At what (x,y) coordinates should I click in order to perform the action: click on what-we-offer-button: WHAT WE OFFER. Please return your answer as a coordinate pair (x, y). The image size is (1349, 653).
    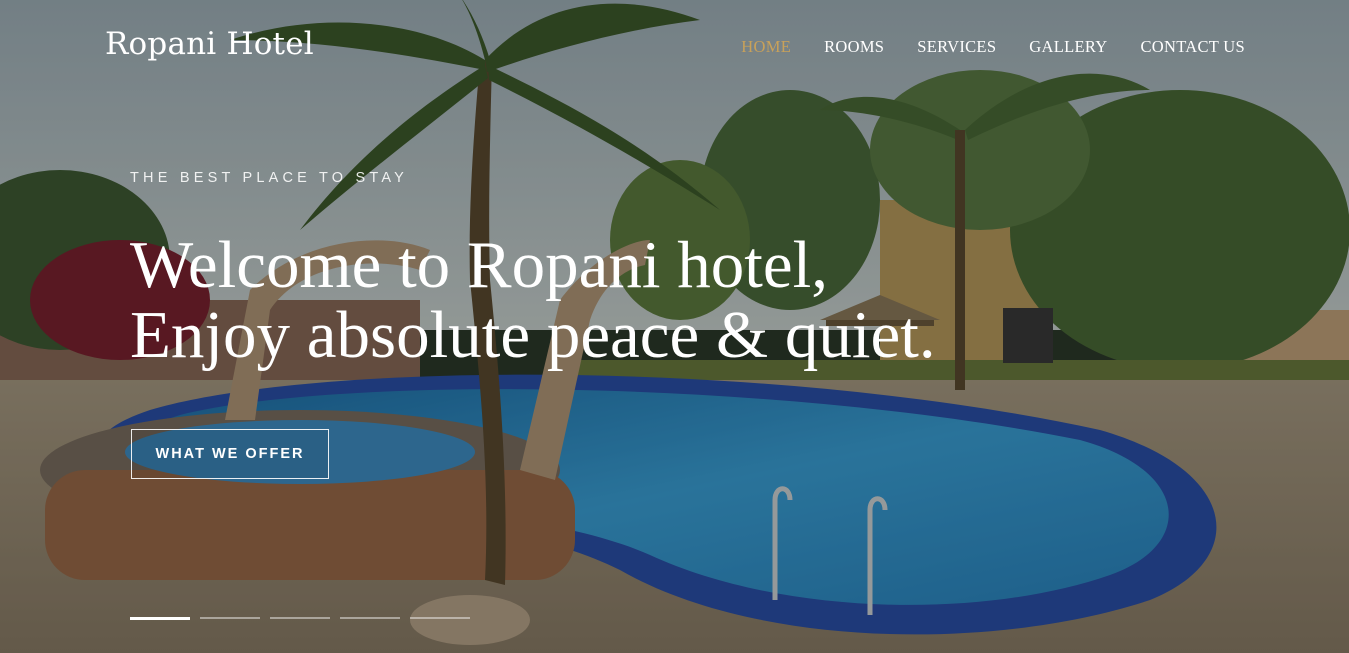
    Looking at the image, I should click on (230, 454).